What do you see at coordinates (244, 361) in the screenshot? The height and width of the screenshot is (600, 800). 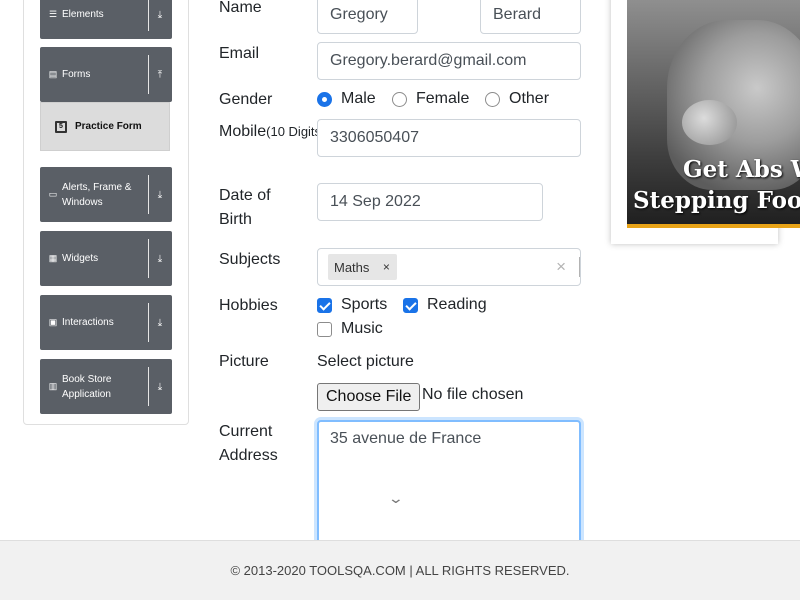 I see `picture-label: Picture` at bounding box center [244, 361].